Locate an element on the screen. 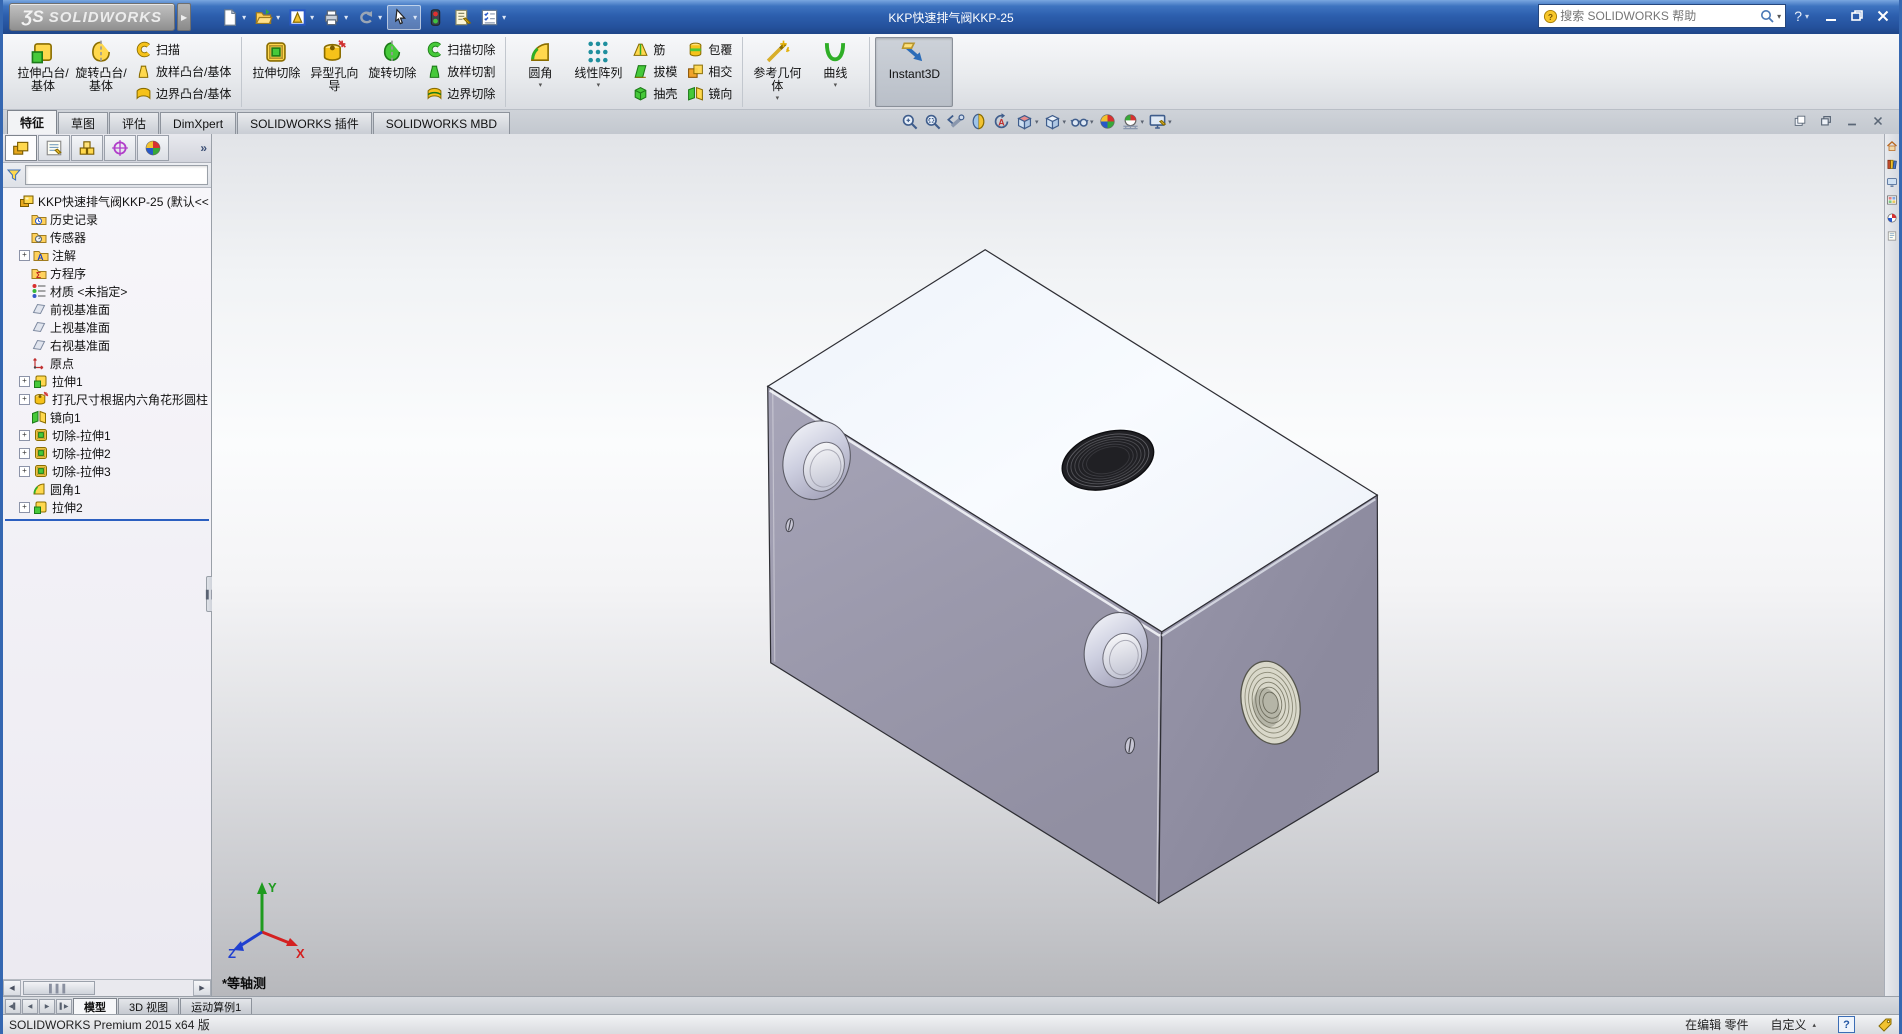 The width and height of the screenshot is (1902, 1034). window-close-button is located at coordinates (1883, 16).